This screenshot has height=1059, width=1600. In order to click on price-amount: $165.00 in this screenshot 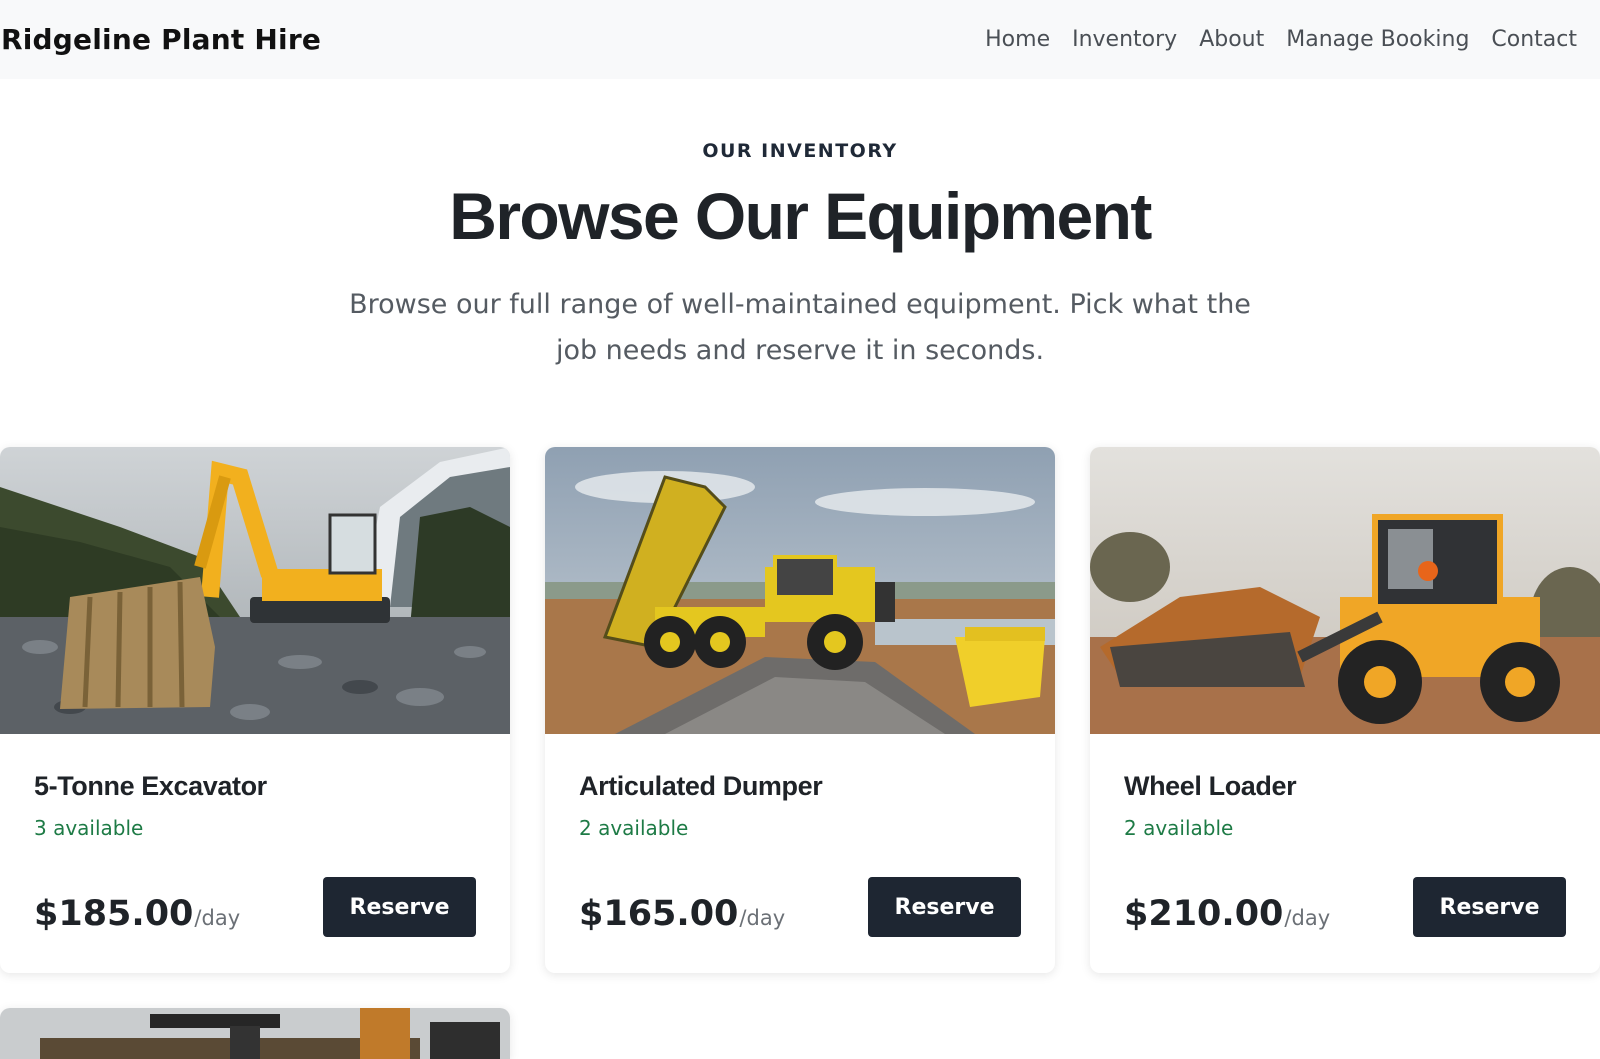, I will do `click(659, 914)`.